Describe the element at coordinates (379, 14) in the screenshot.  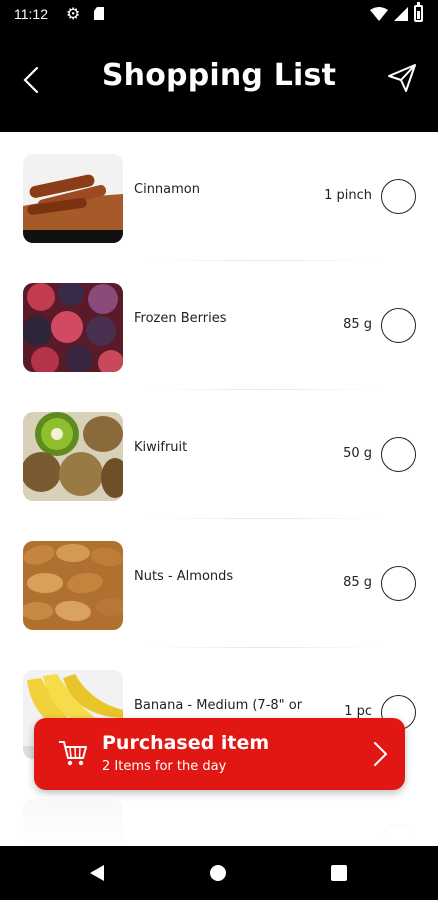
I see `wifi-icon` at that location.